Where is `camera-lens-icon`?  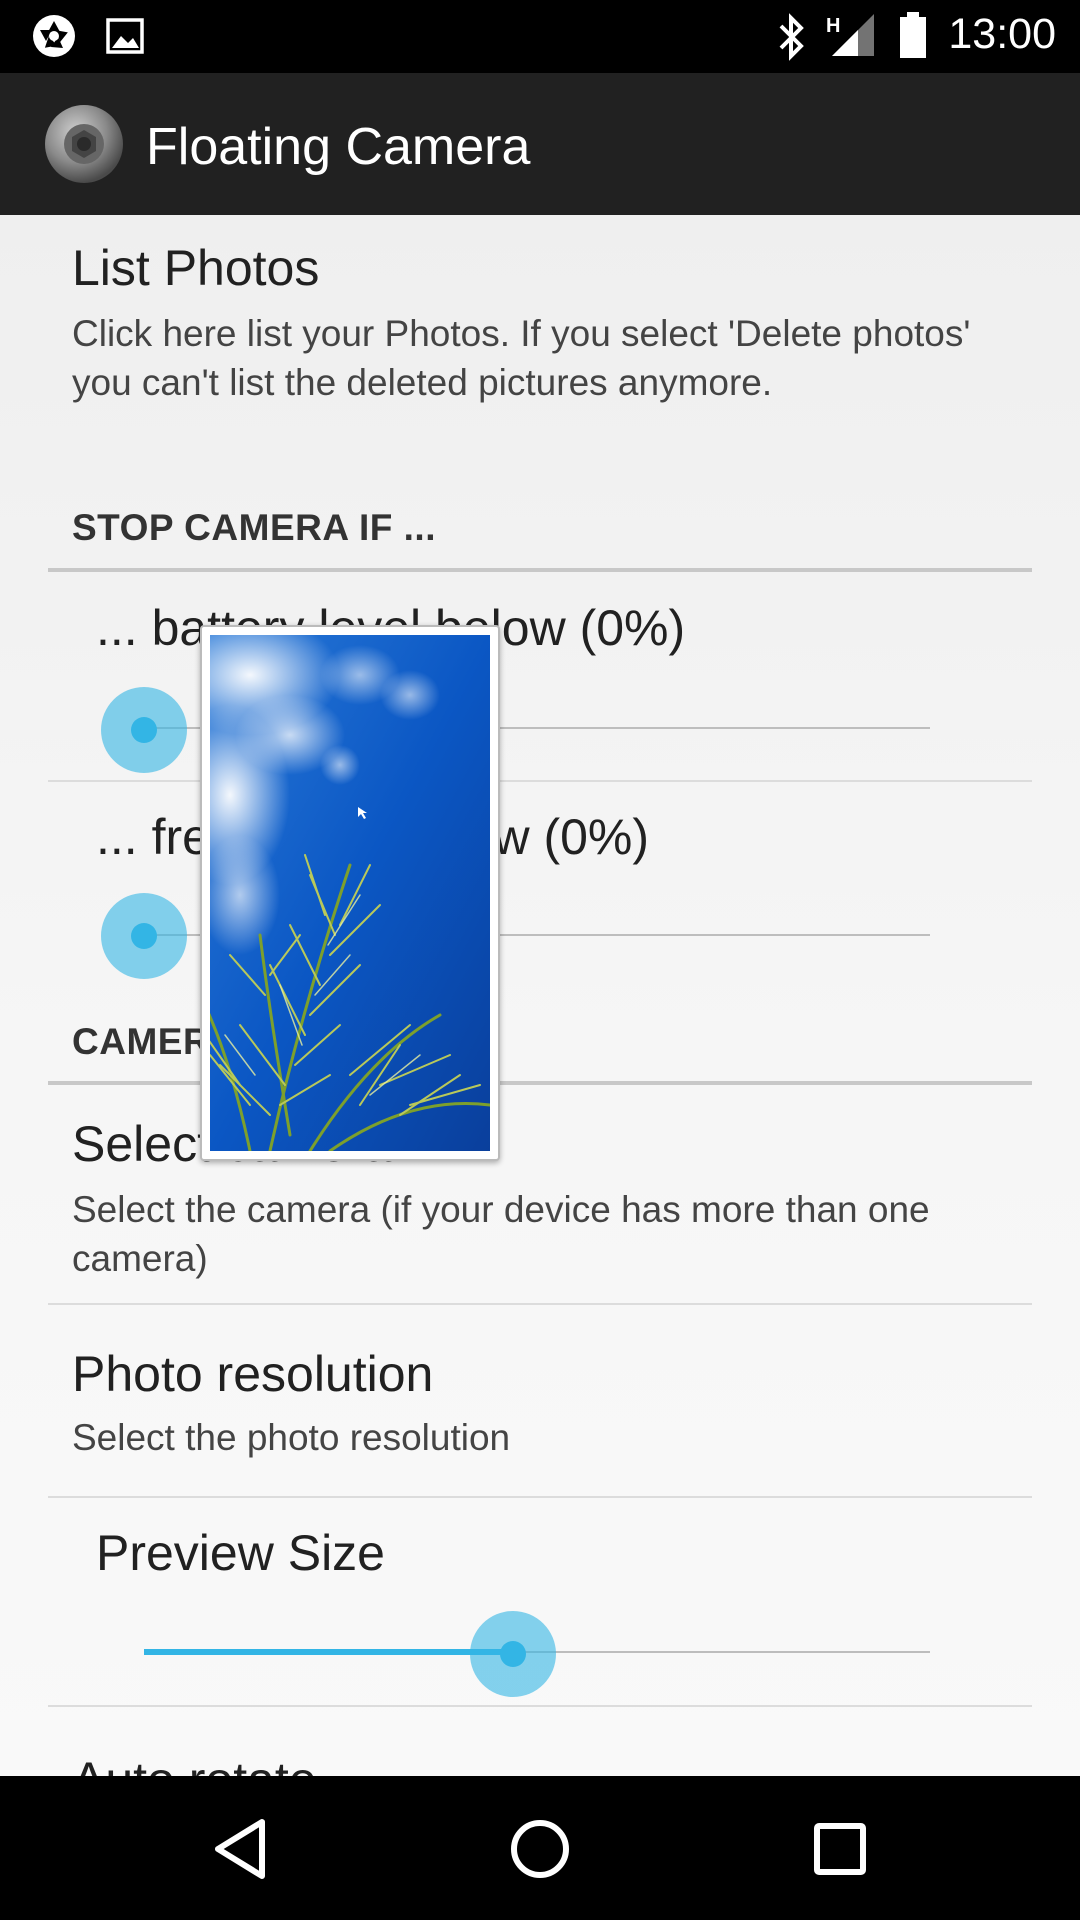 camera-lens-icon is located at coordinates (84, 144).